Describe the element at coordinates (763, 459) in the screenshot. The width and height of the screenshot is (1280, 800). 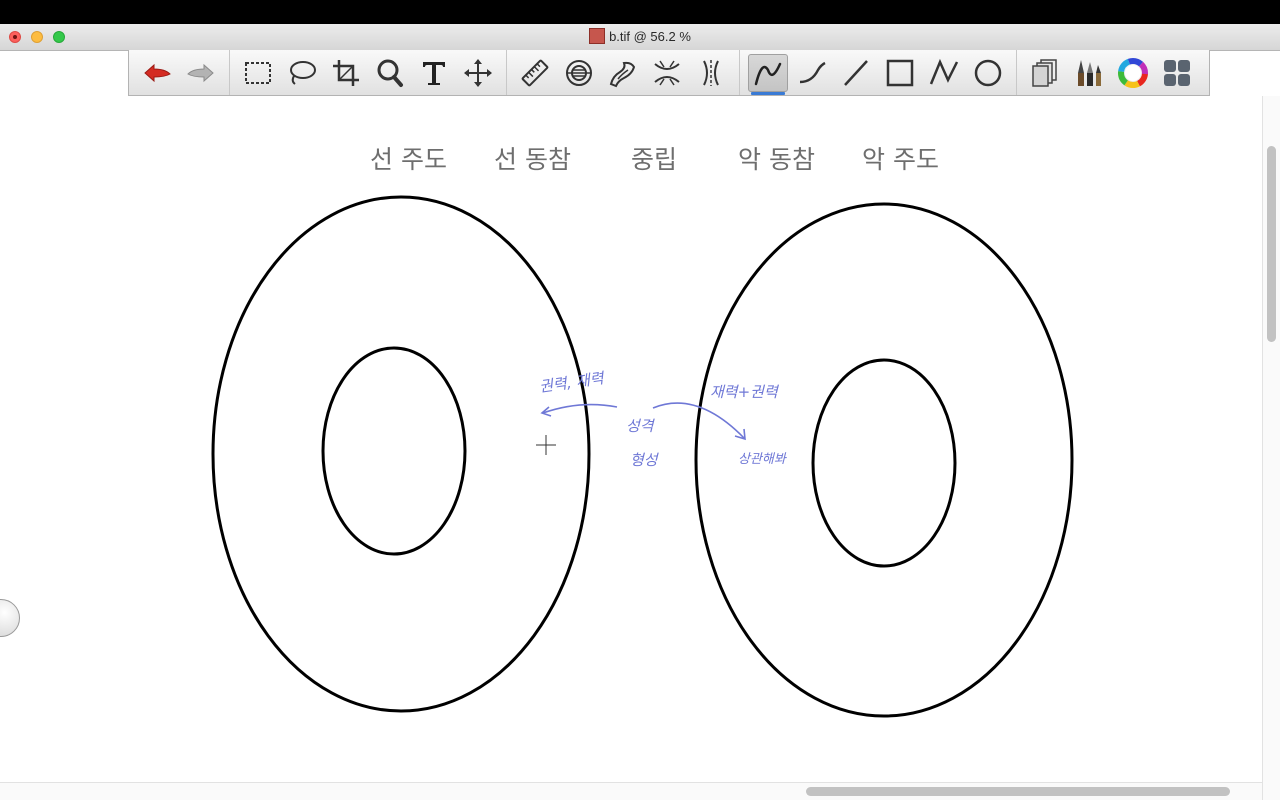
I see `note-related: 상관해봐` at that location.